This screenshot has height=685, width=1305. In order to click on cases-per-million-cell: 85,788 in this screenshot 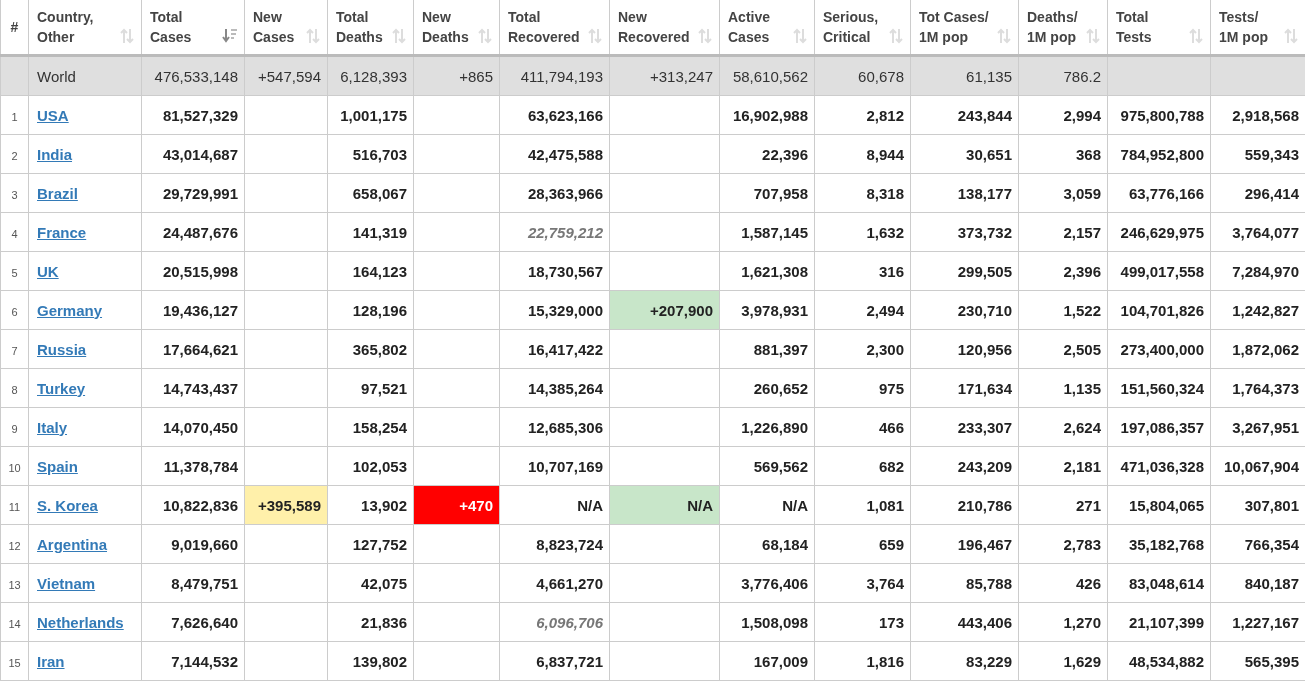, I will do `click(964, 583)`.